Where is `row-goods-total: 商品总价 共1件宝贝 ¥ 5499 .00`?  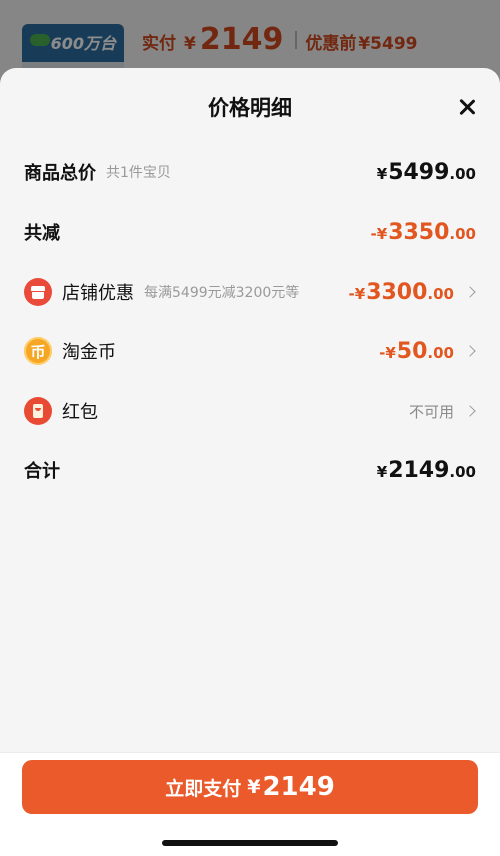
row-goods-total: 商品总价 共1件宝贝 ¥ 5499 .00 is located at coordinates (250, 172).